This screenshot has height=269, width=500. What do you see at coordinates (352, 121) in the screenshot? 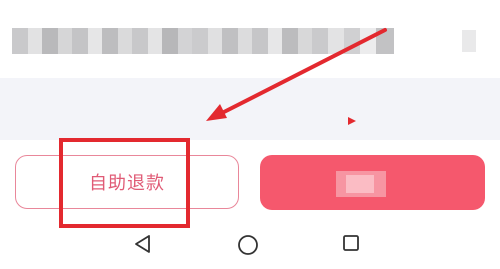
I see `small-marker-icon` at bounding box center [352, 121].